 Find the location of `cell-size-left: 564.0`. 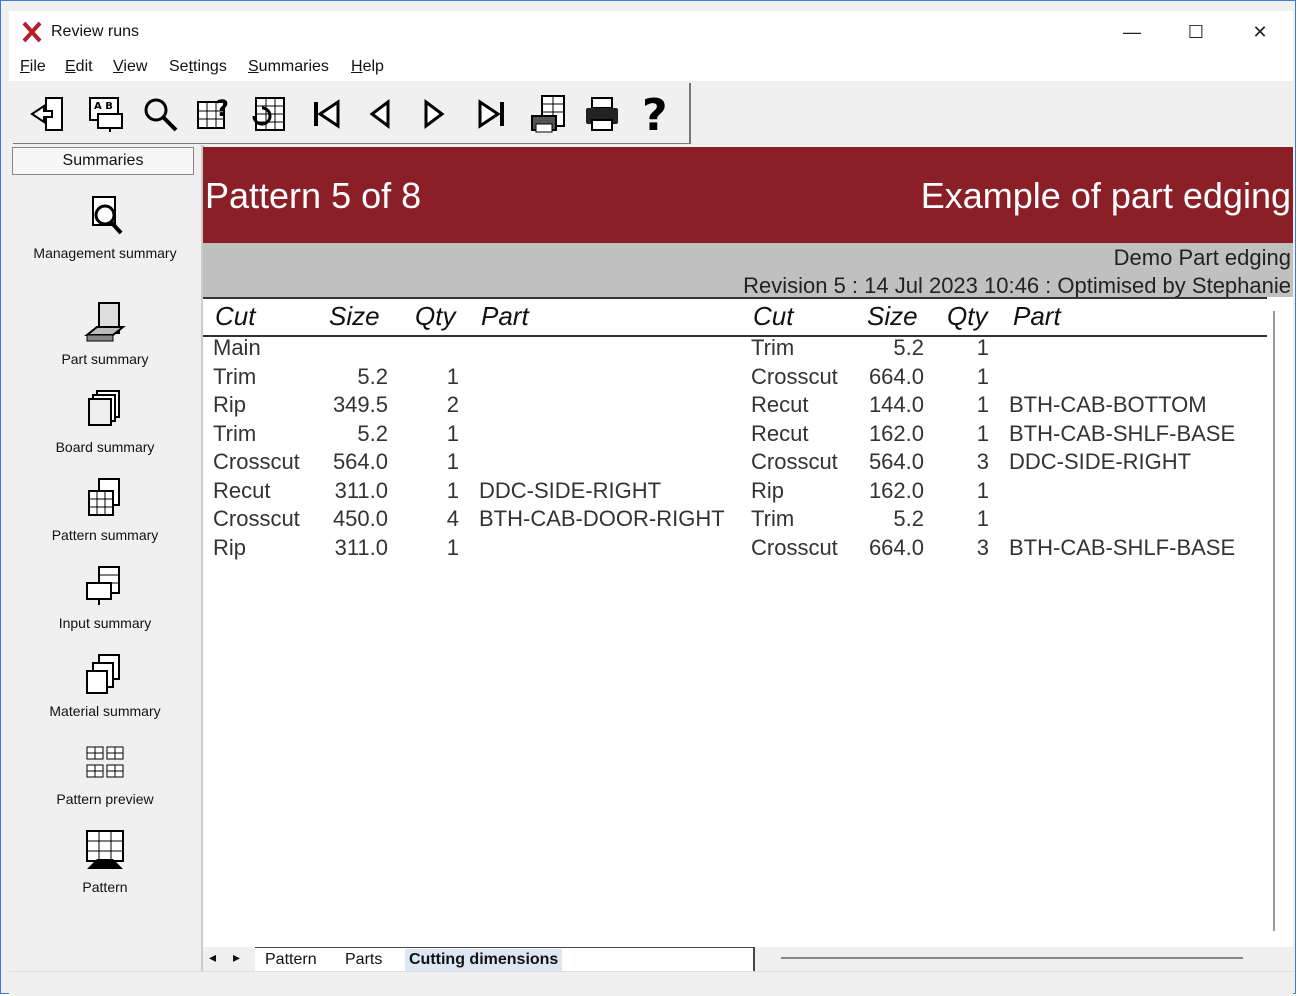

cell-size-left: 564.0 is located at coordinates (360, 461).